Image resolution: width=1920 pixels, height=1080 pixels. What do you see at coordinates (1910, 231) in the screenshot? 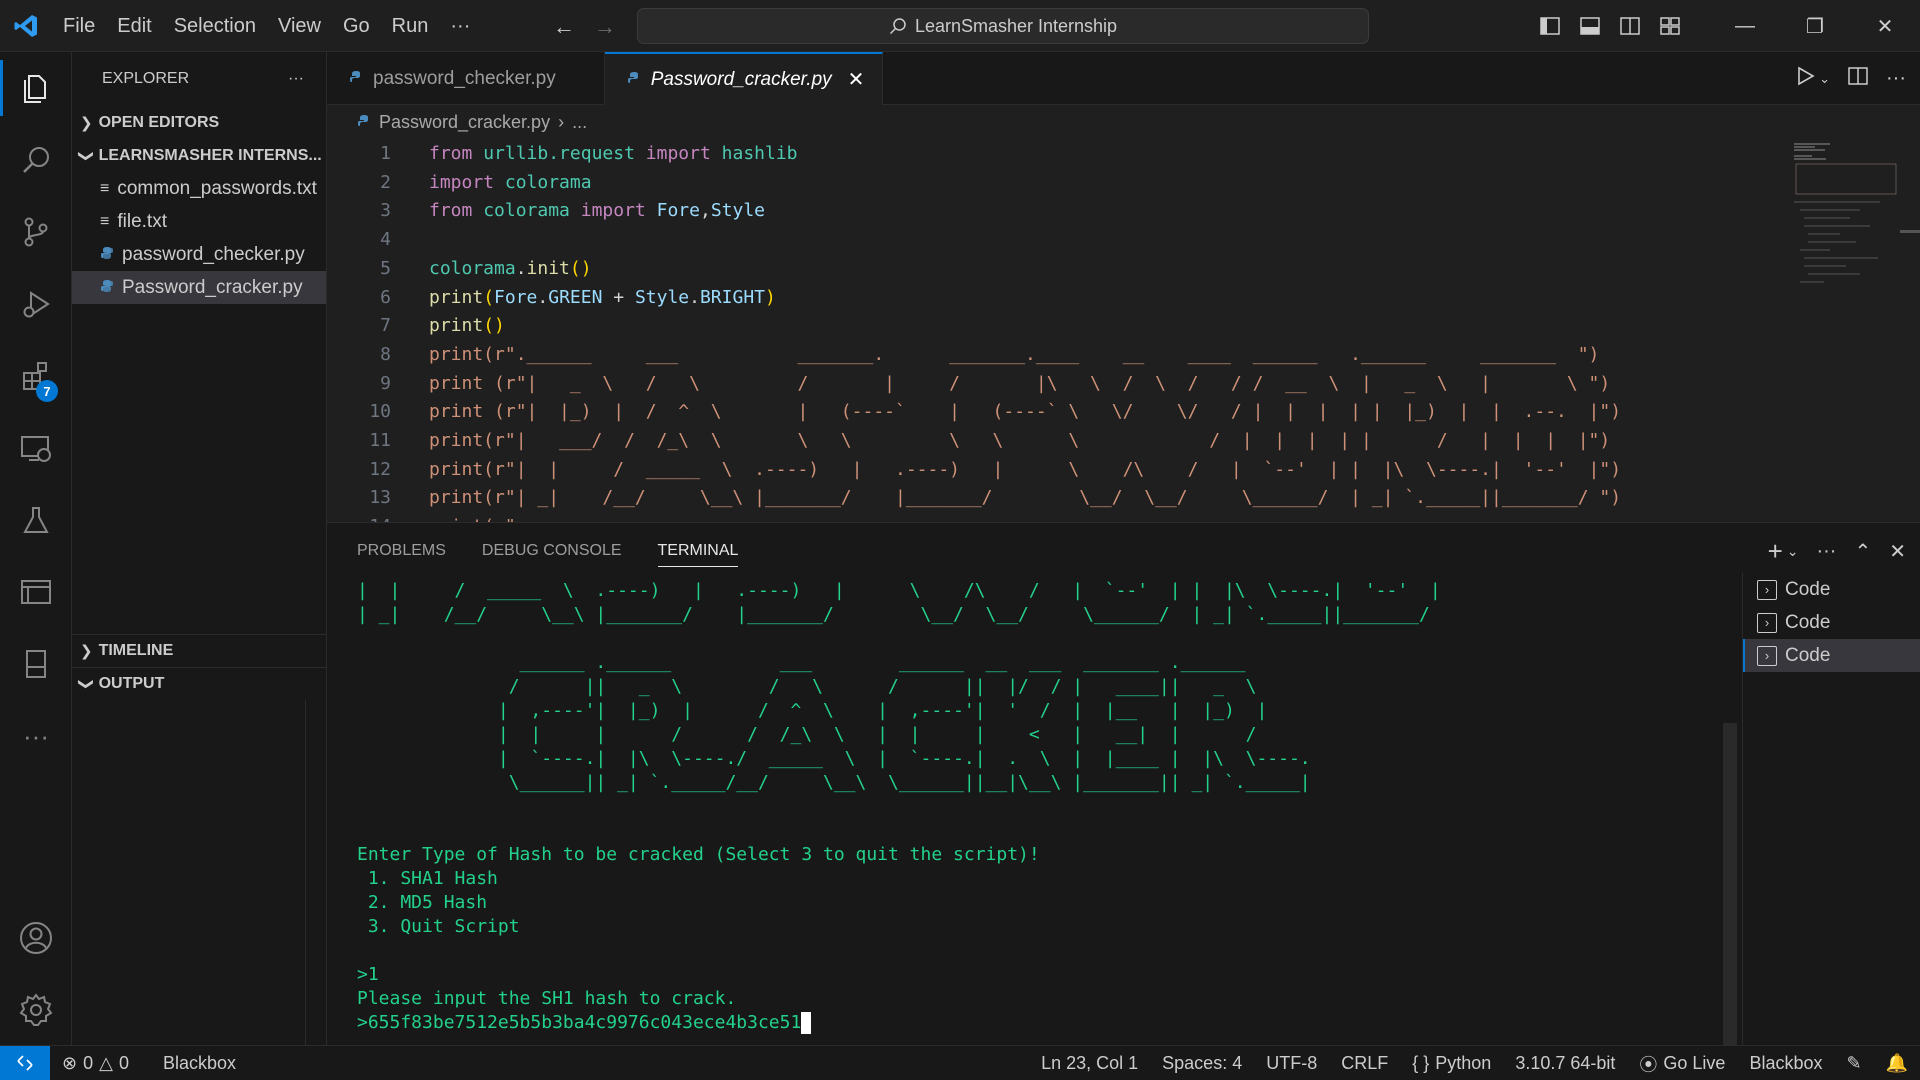
I see `minimap-slider` at bounding box center [1910, 231].